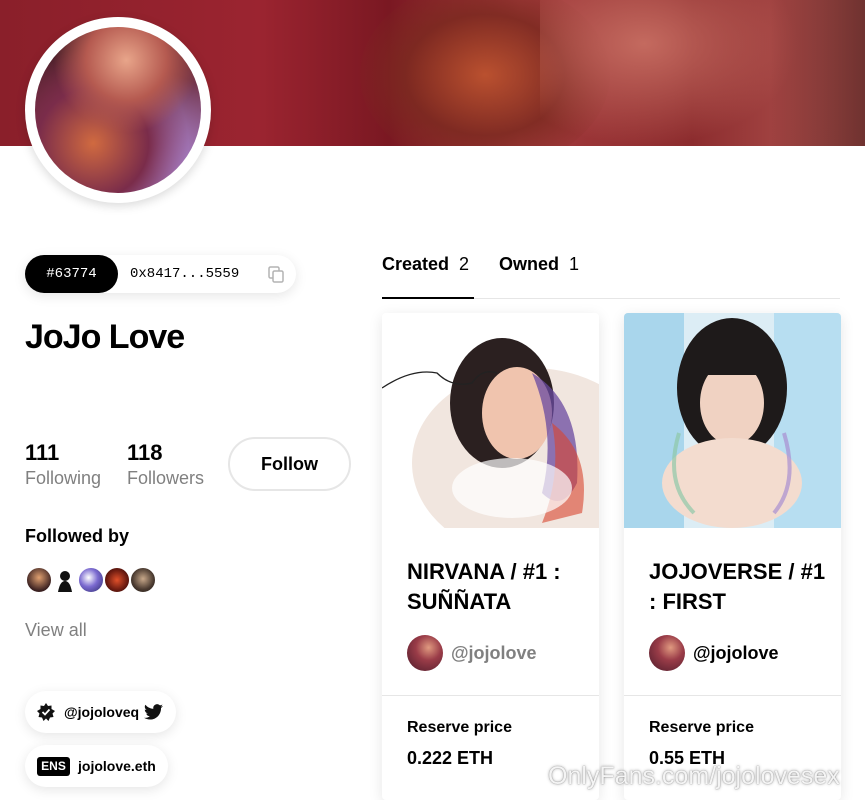  Describe the element at coordinates (416, 264) in the screenshot. I see `tab-created-label: Created` at that location.